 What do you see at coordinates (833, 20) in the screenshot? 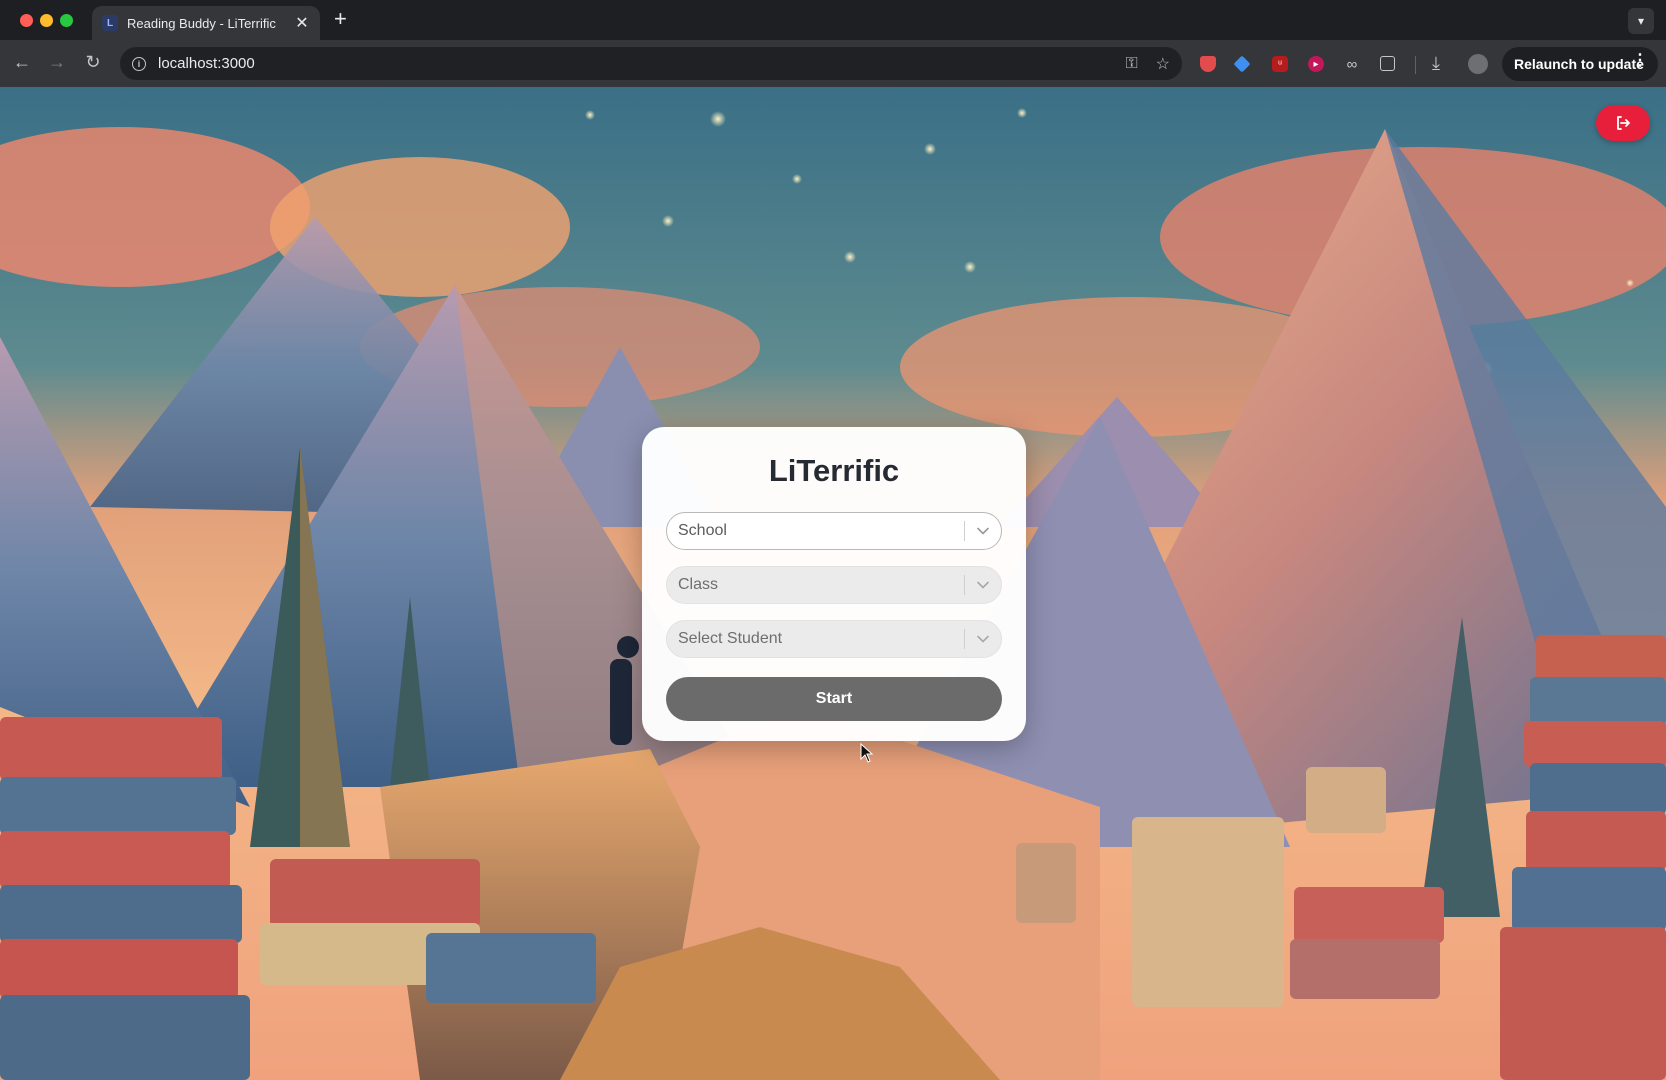
I see `browser-tab-bar: L Reading Buddy - LiTerrific ✕ + ▾` at bounding box center [833, 20].